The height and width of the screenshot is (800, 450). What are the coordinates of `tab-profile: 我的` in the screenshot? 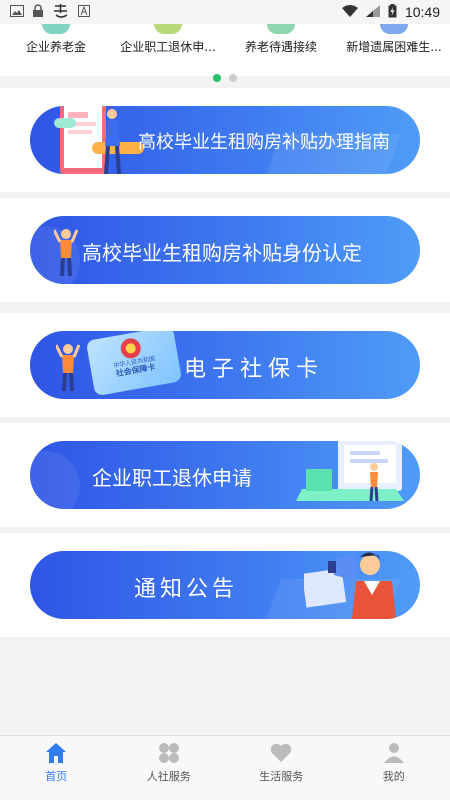 It's located at (394, 768).